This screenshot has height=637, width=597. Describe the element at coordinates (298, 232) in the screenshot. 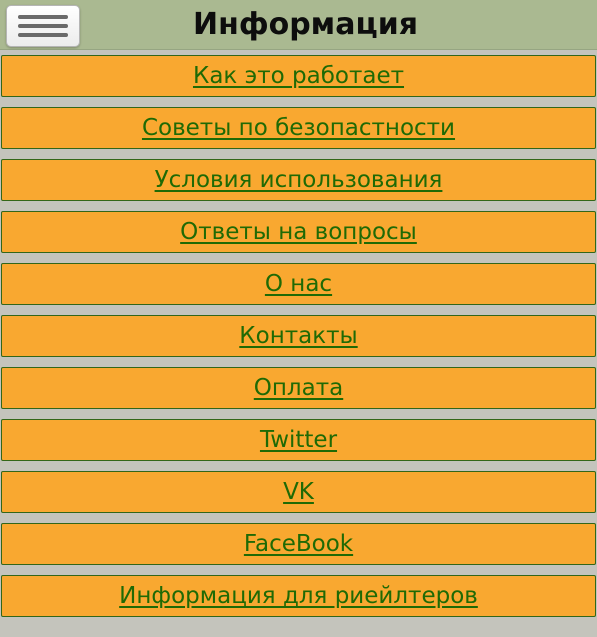

I see `menu-item-faq: Ответы на вопросы` at that location.